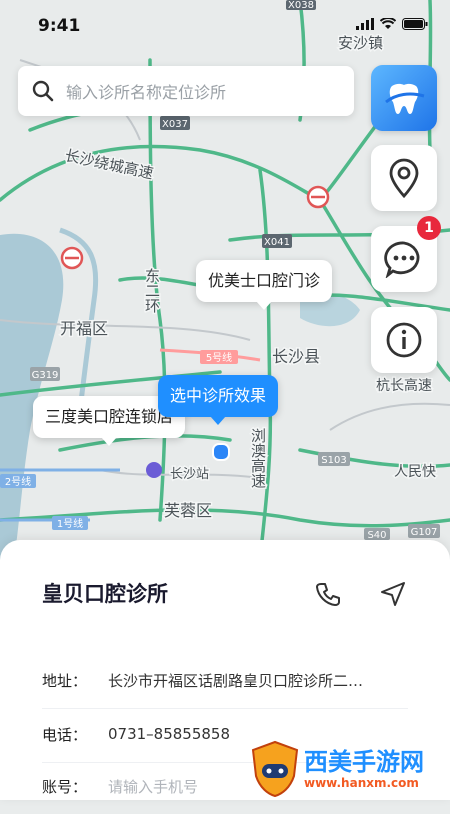 This screenshot has width=450, height=814. Describe the element at coordinates (221, 452) in the screenshot. I see `current-location-dot` at that location.